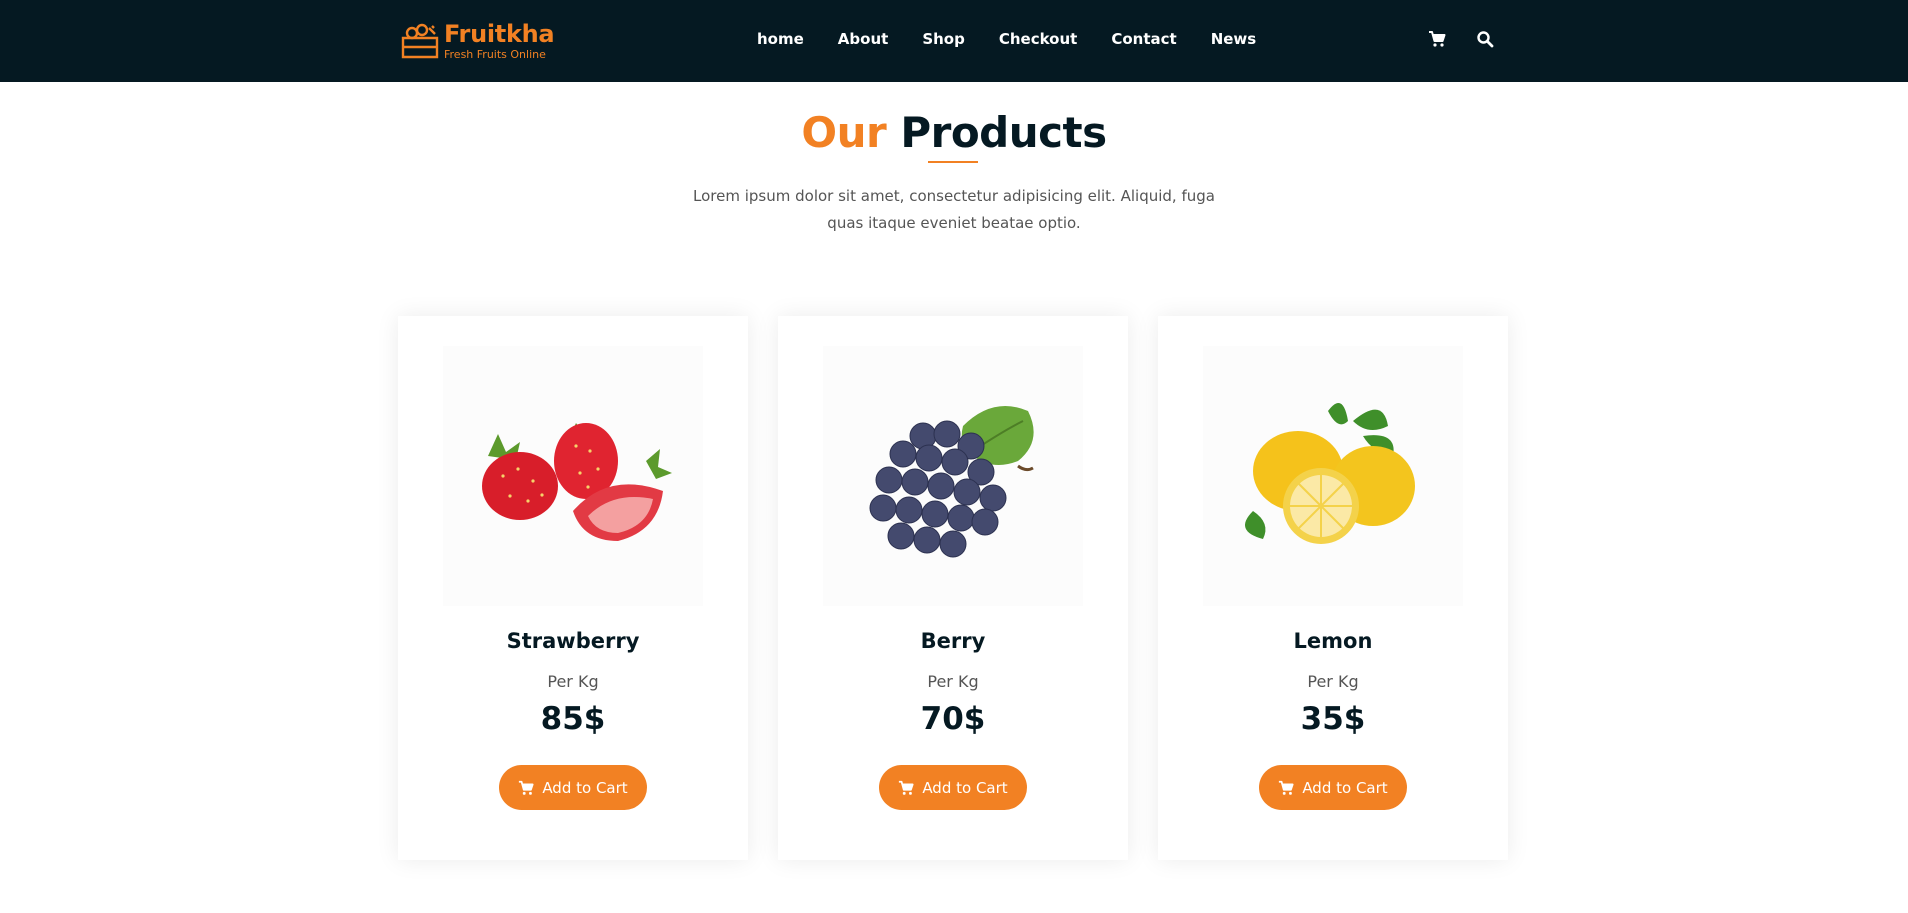 The image size is (1908, 913). I want to click on search-icon, so click(1485, 39).